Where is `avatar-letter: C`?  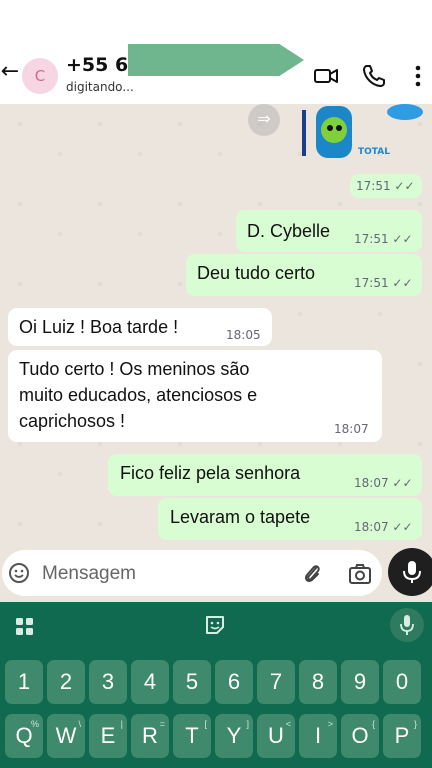
avatar-letter: C is located at coordinates (40, 76).